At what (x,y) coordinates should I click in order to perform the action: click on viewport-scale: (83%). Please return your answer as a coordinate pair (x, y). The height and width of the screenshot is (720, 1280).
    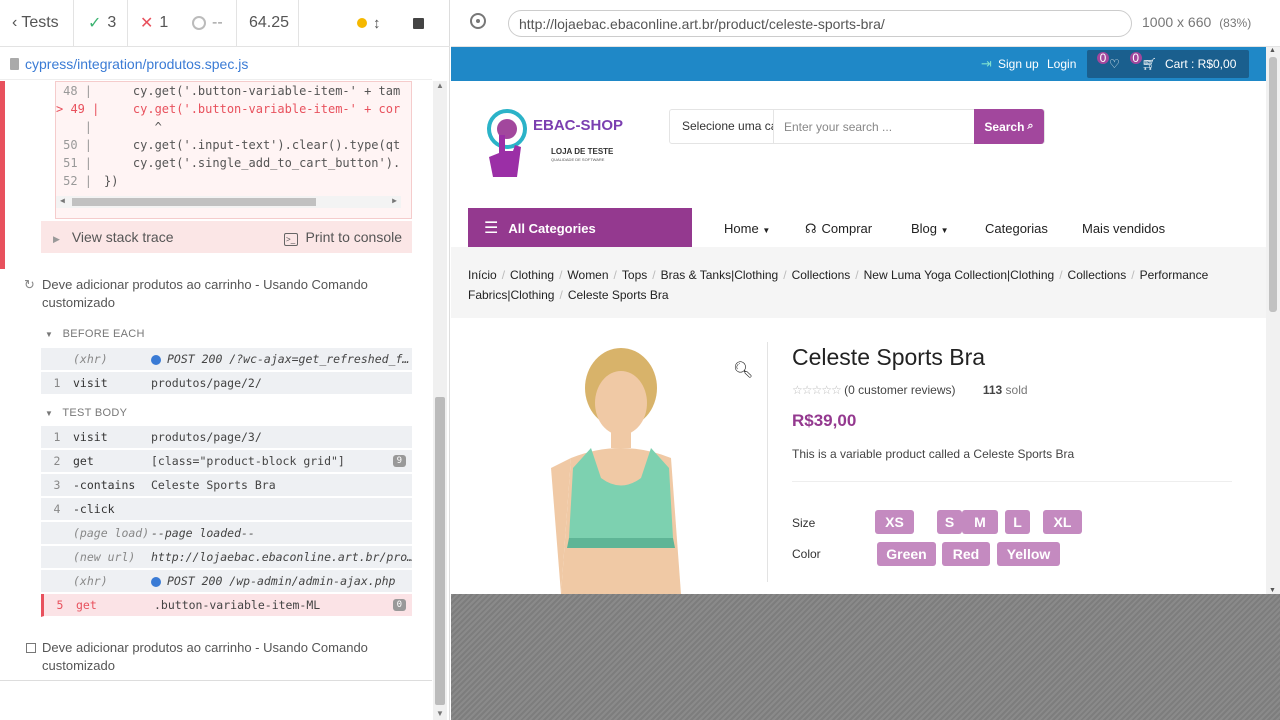
    Looking at the image, I should click on (1235, 23).